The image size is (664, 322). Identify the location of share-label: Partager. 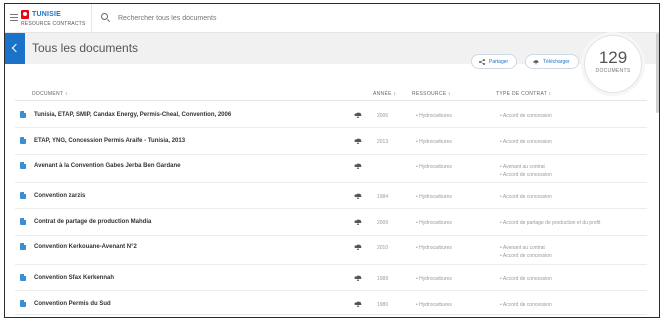
(499, 62).